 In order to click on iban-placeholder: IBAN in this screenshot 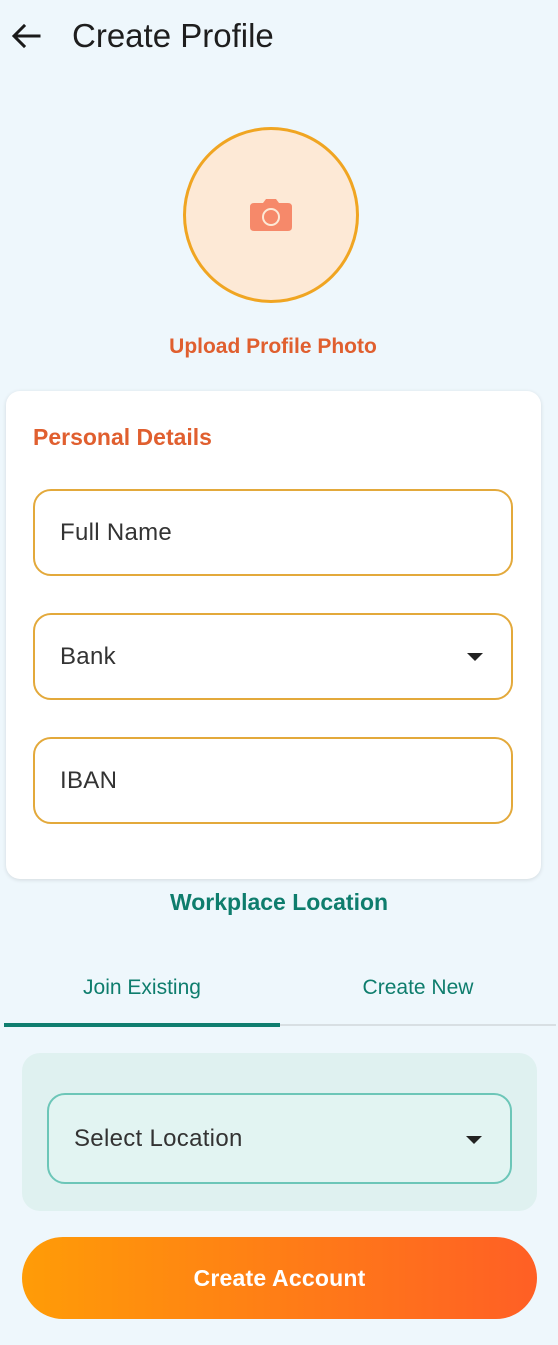, I will do `click(89, 780)`.